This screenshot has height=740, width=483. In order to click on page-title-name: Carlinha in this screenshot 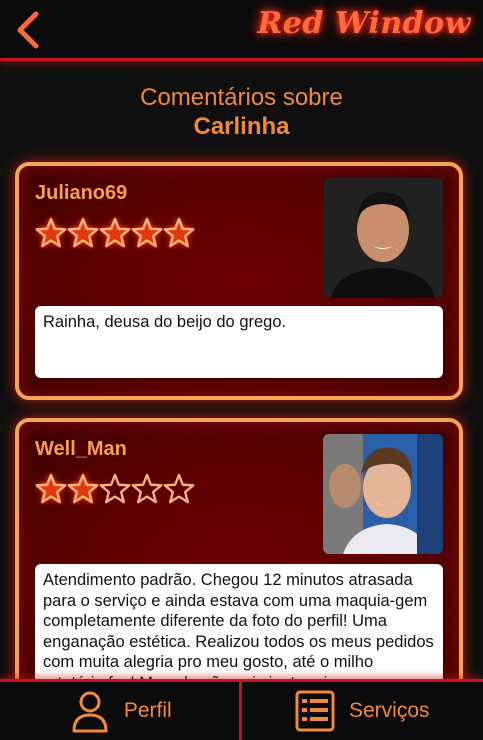, I will do `click(241, 126)`.